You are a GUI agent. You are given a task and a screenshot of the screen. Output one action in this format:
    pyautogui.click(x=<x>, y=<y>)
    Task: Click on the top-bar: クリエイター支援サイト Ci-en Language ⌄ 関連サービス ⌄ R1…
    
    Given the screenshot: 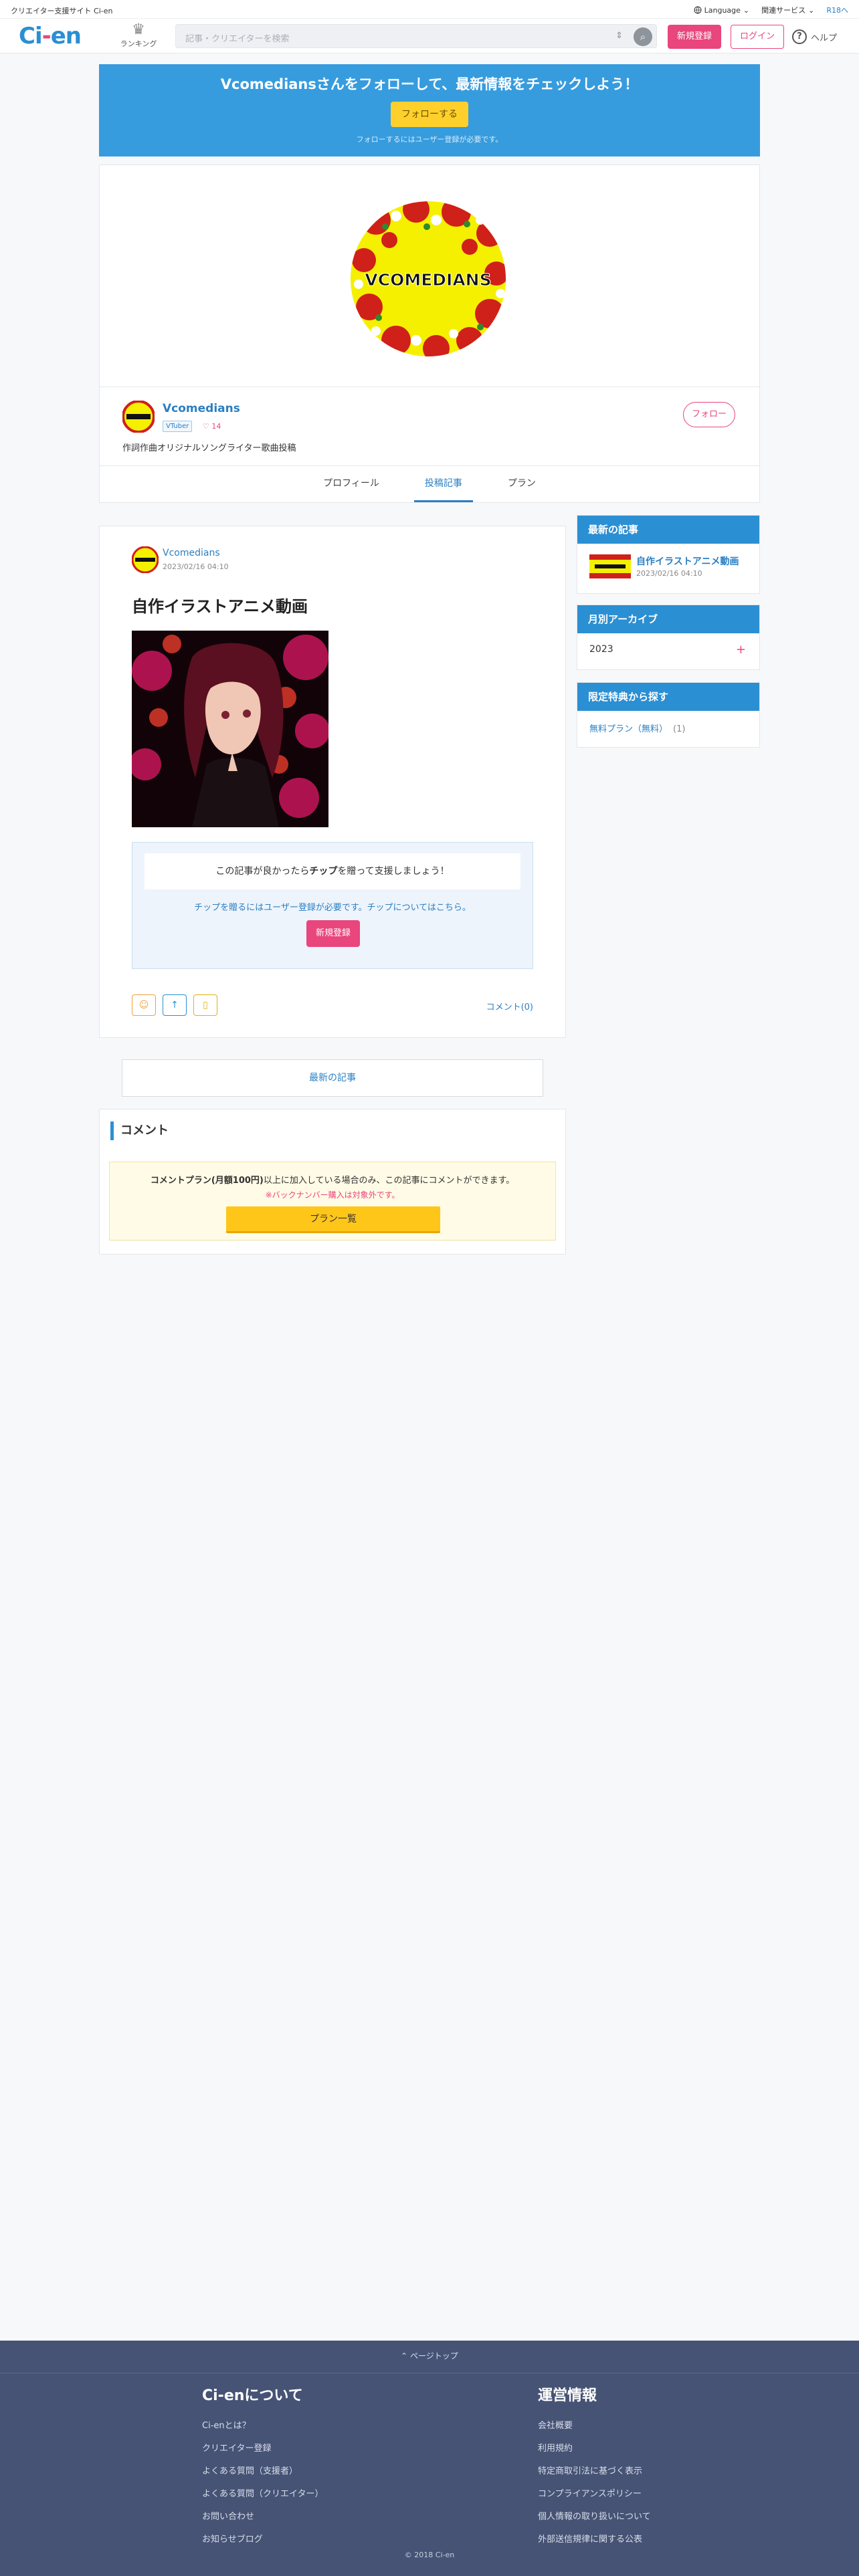 What is the action you would take?
    pyautogui.click(x=429, y=9)
    